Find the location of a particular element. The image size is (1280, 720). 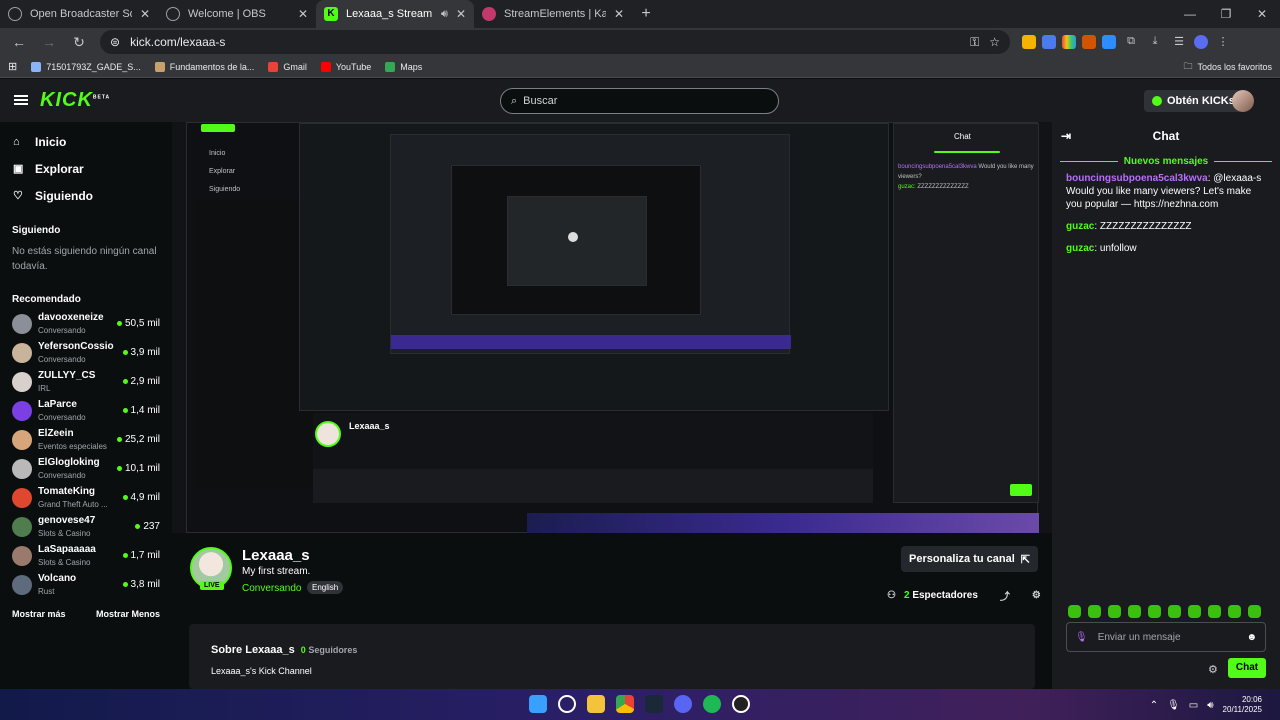

bookmark-maps: Maps is located at coordinates (403, 66).